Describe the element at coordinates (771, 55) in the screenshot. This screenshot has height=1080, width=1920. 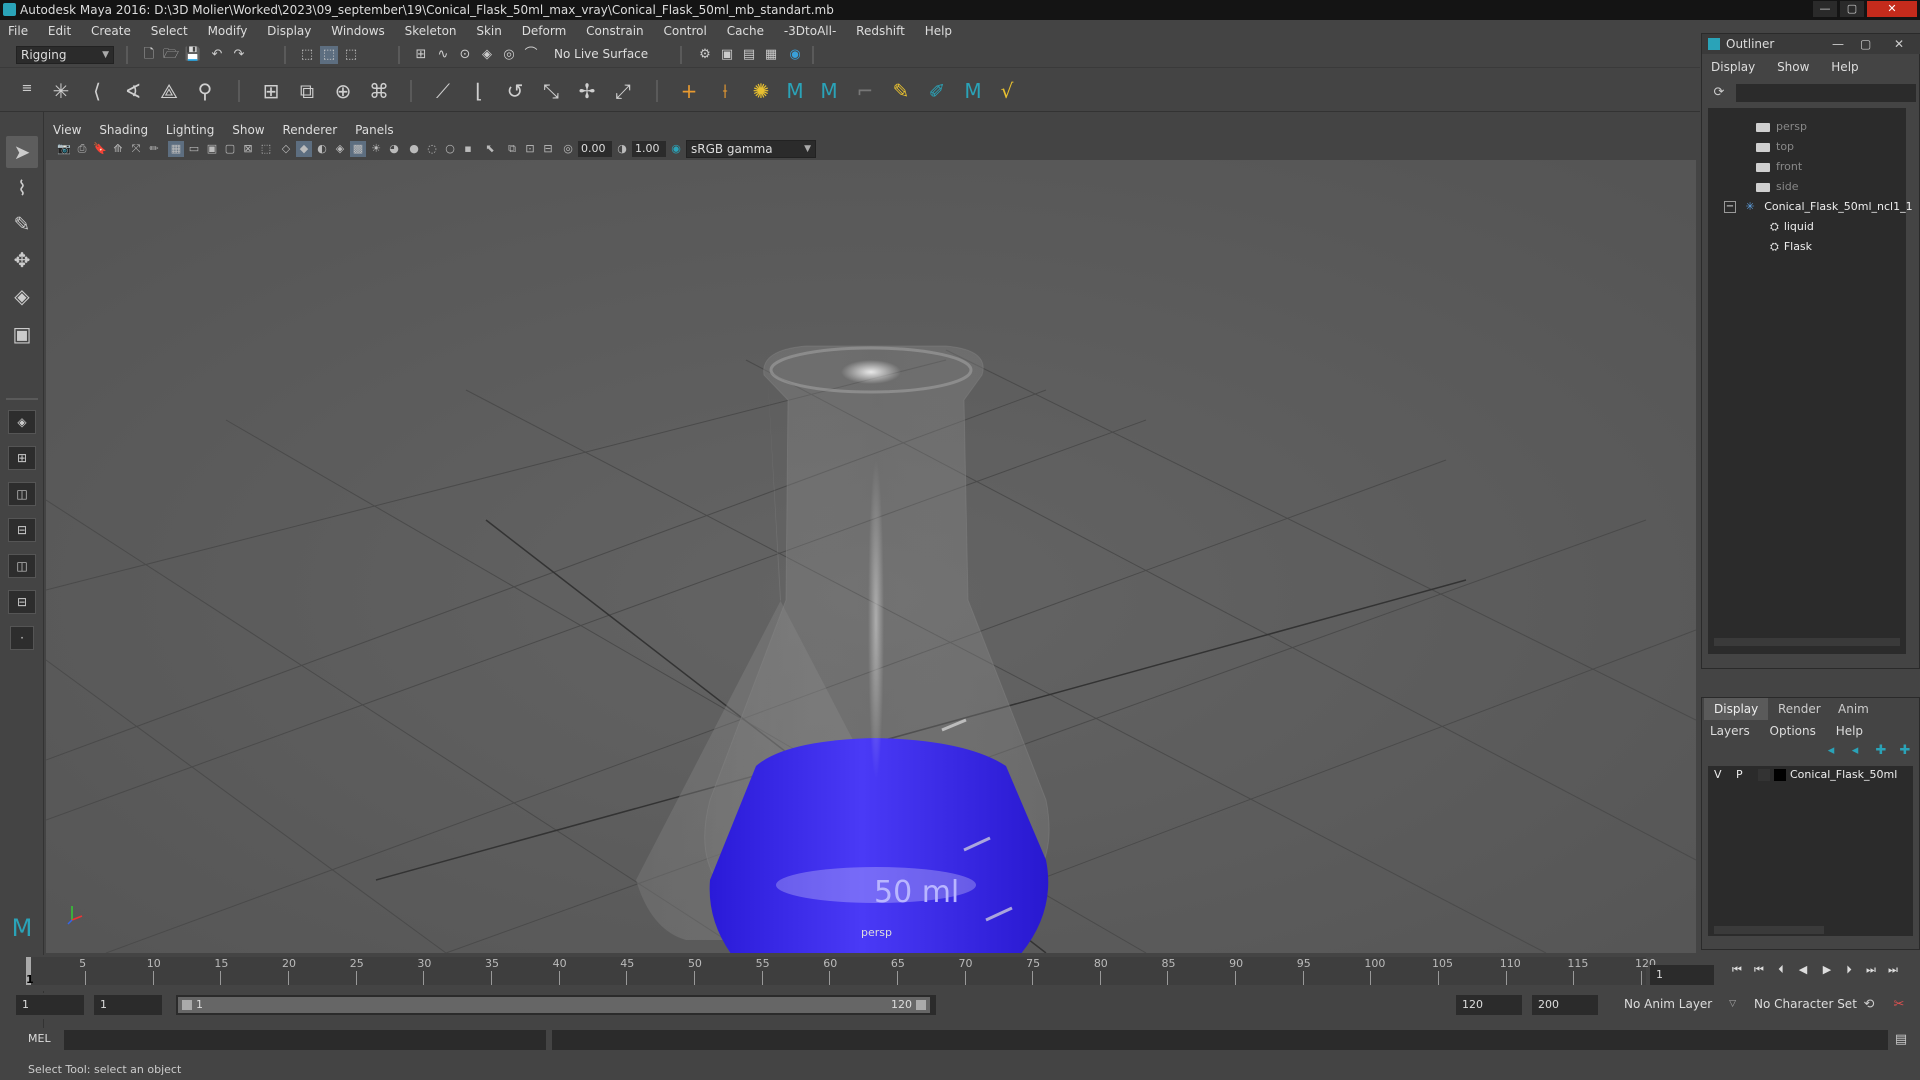
I see `render-view-icon: ▦` at that location.